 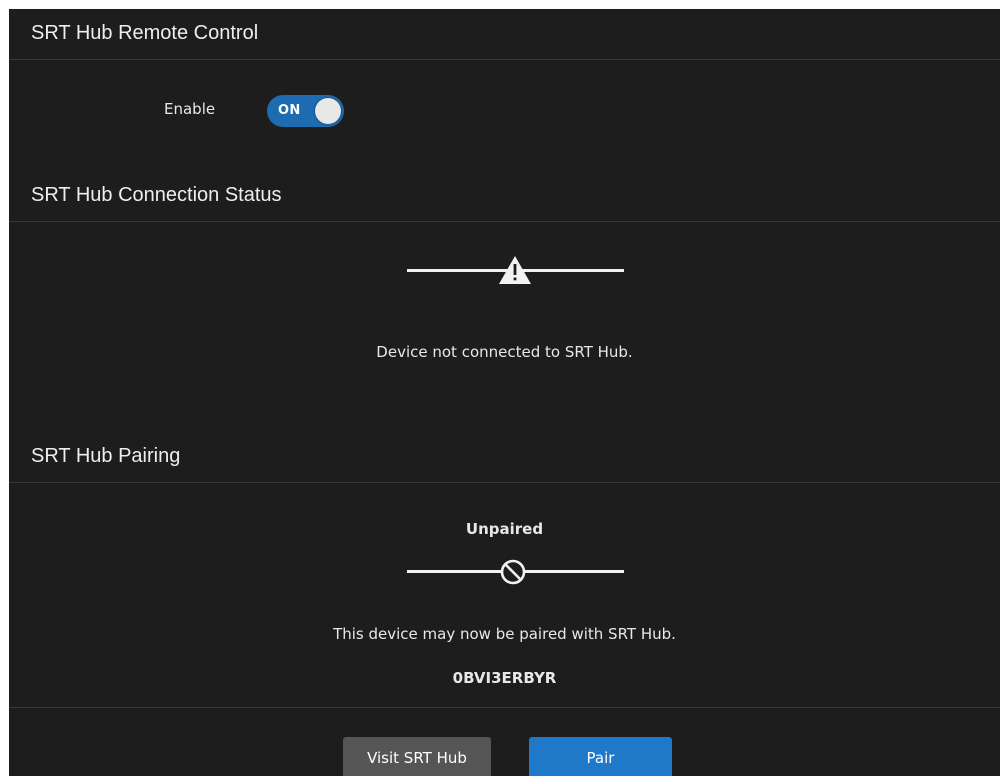 I want to click on enable-label: Enable, so click(x=190, y=109).